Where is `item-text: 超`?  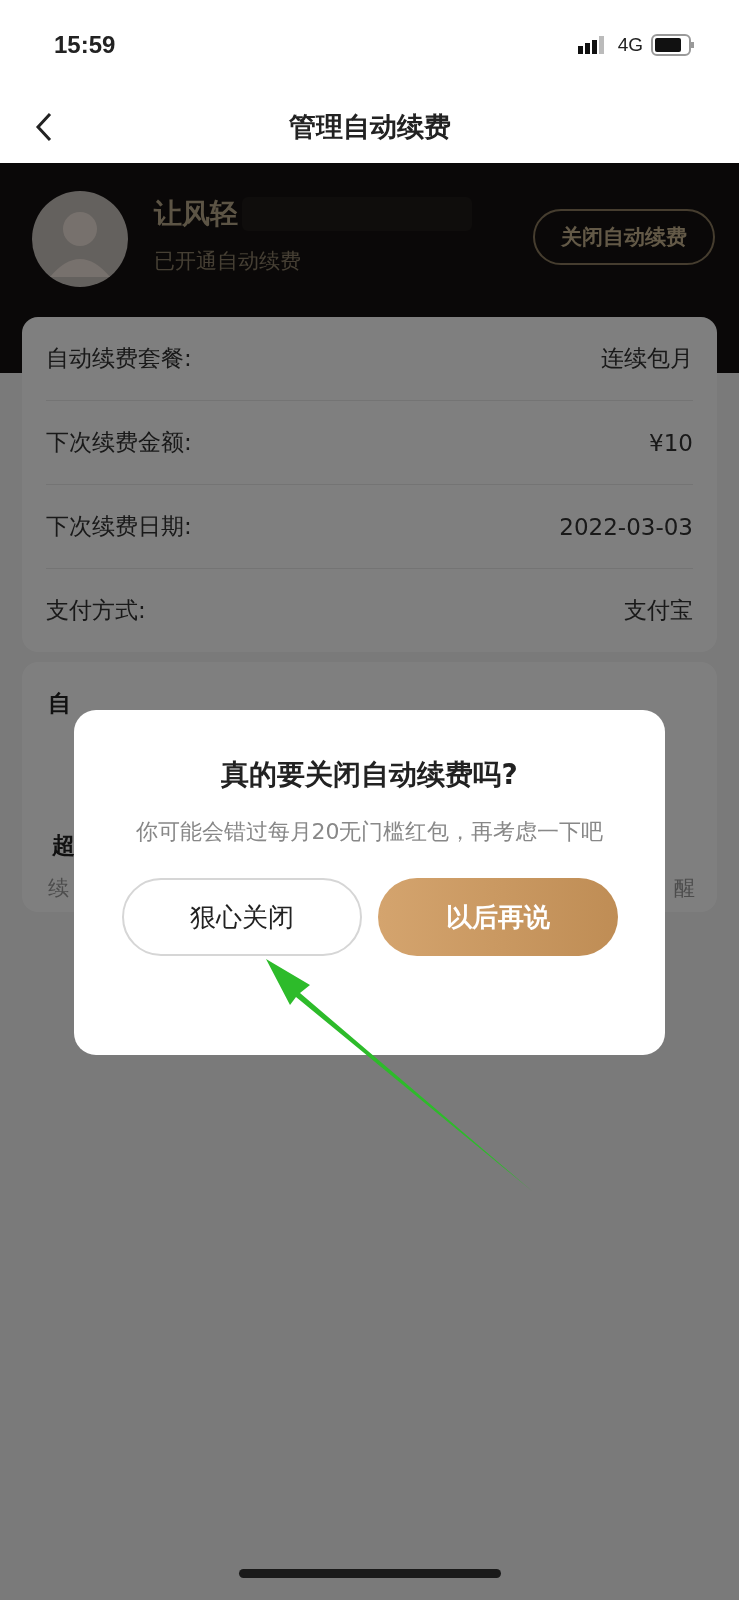
item-text: 超 is located at coordinates (63, 845).